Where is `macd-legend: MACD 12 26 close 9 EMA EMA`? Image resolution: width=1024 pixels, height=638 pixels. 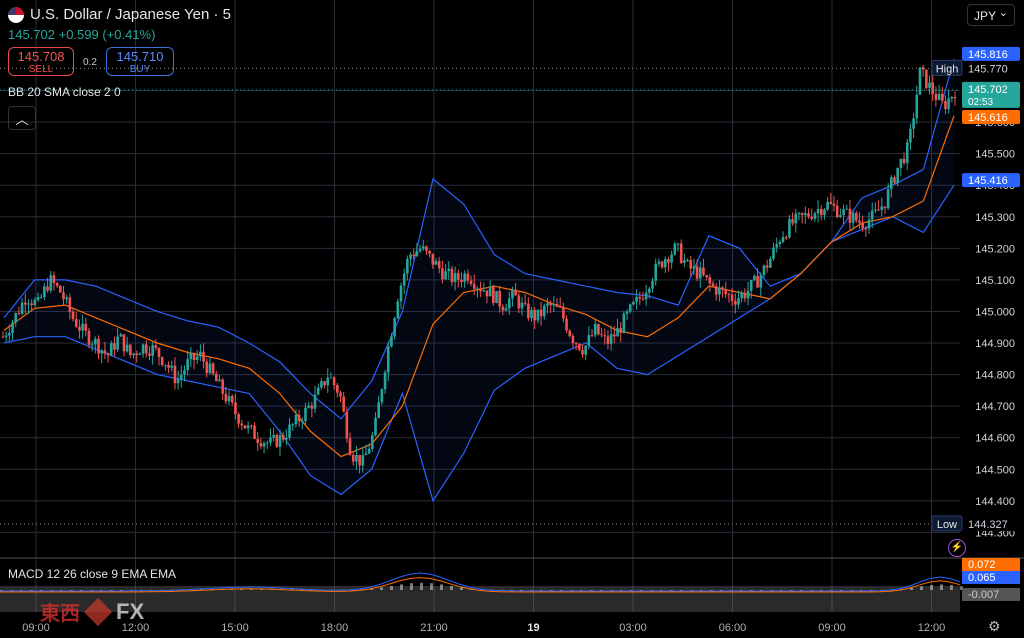 macd-legend: MACD 12 26 close 9 EMA EMA is located at coordinates (92, 574).